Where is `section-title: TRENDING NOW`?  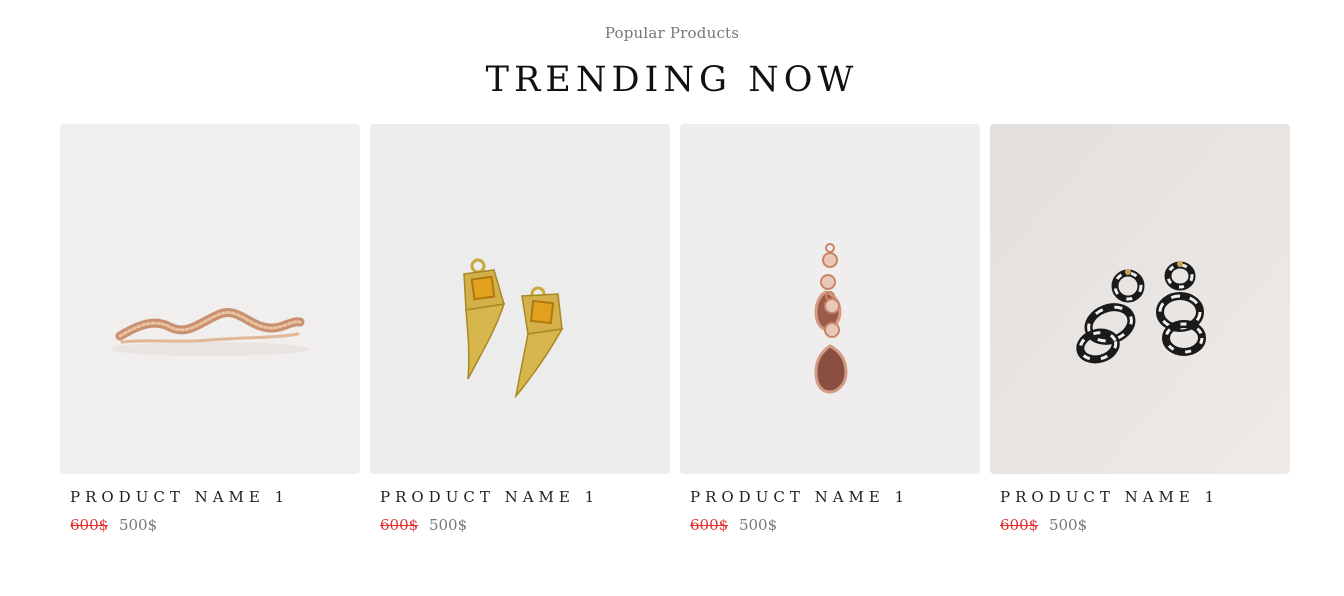 section-title: TRENDING NOW is located at coordinates (672, 80).